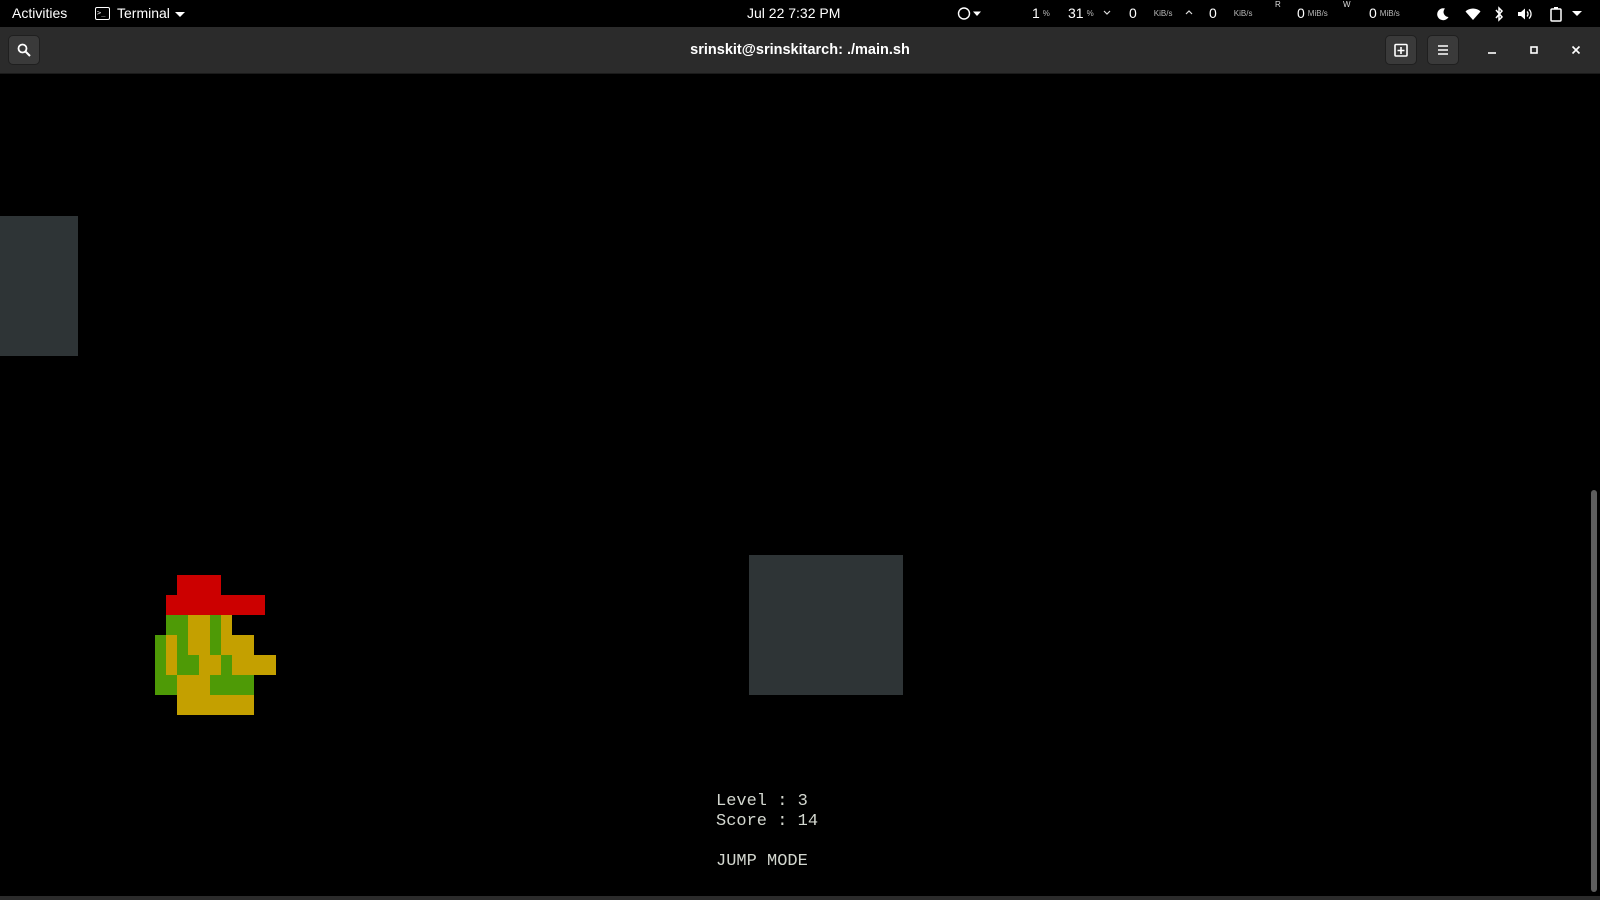  I want to click on close-button, so click(1576, 50).